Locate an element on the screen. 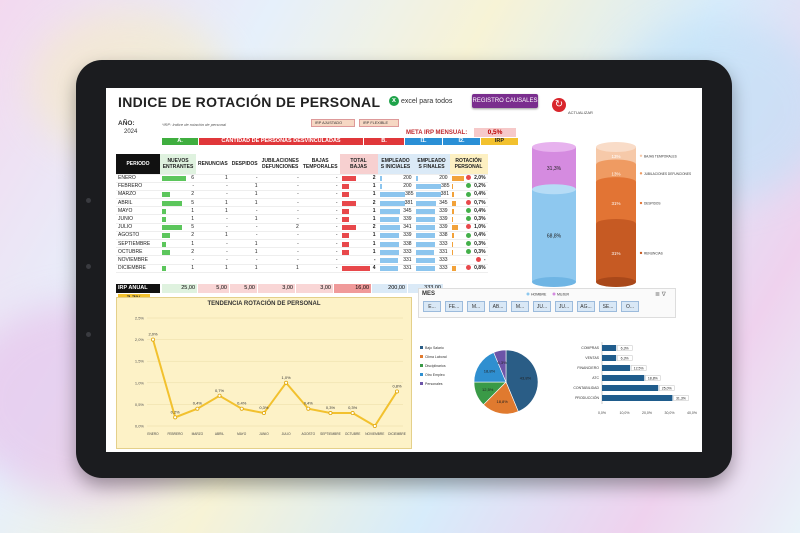 This screenshot has height=533, width=800. data-label: 0,2% is located at coordinates (176, 411).